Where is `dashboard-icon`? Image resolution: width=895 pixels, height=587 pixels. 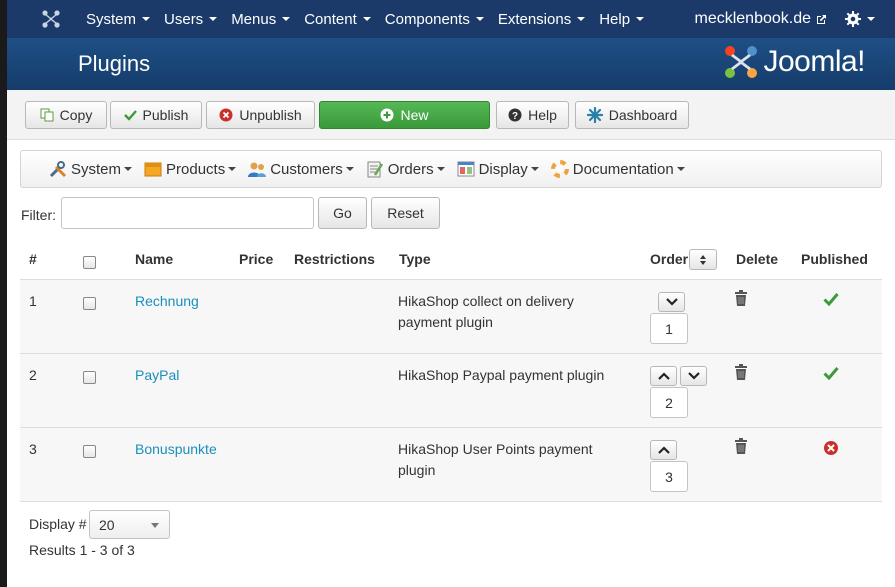
dashboard-icon is located at coordinates (594, 115).